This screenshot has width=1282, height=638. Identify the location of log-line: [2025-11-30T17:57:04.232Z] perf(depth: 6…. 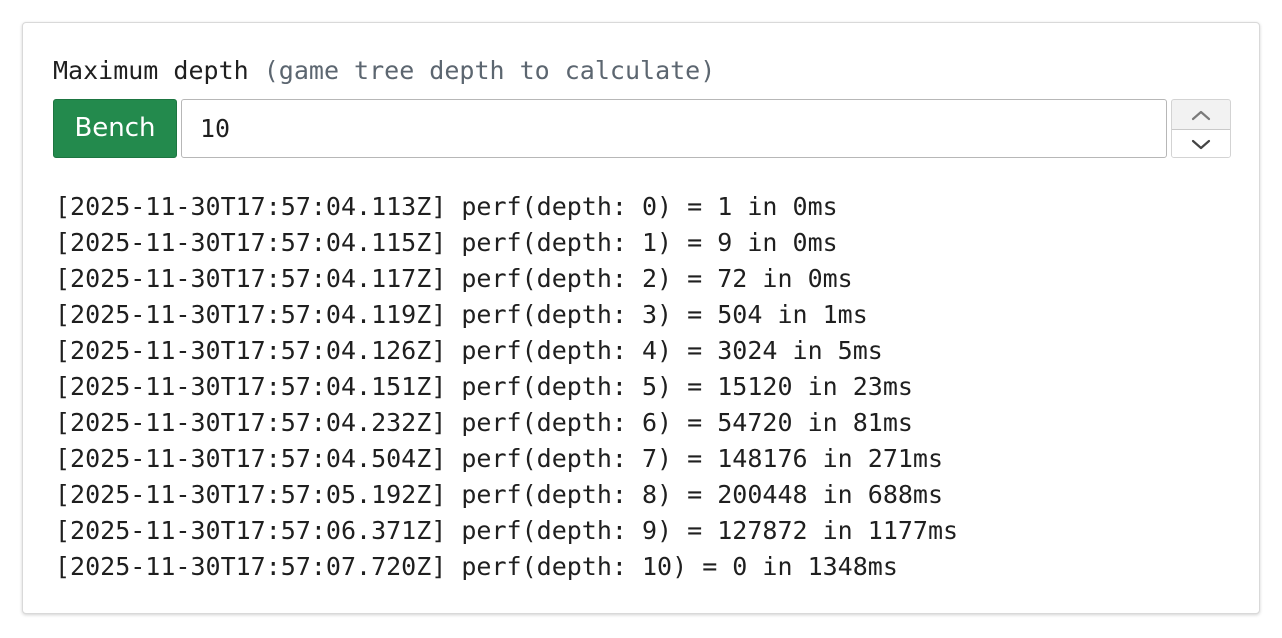
(484, 422).